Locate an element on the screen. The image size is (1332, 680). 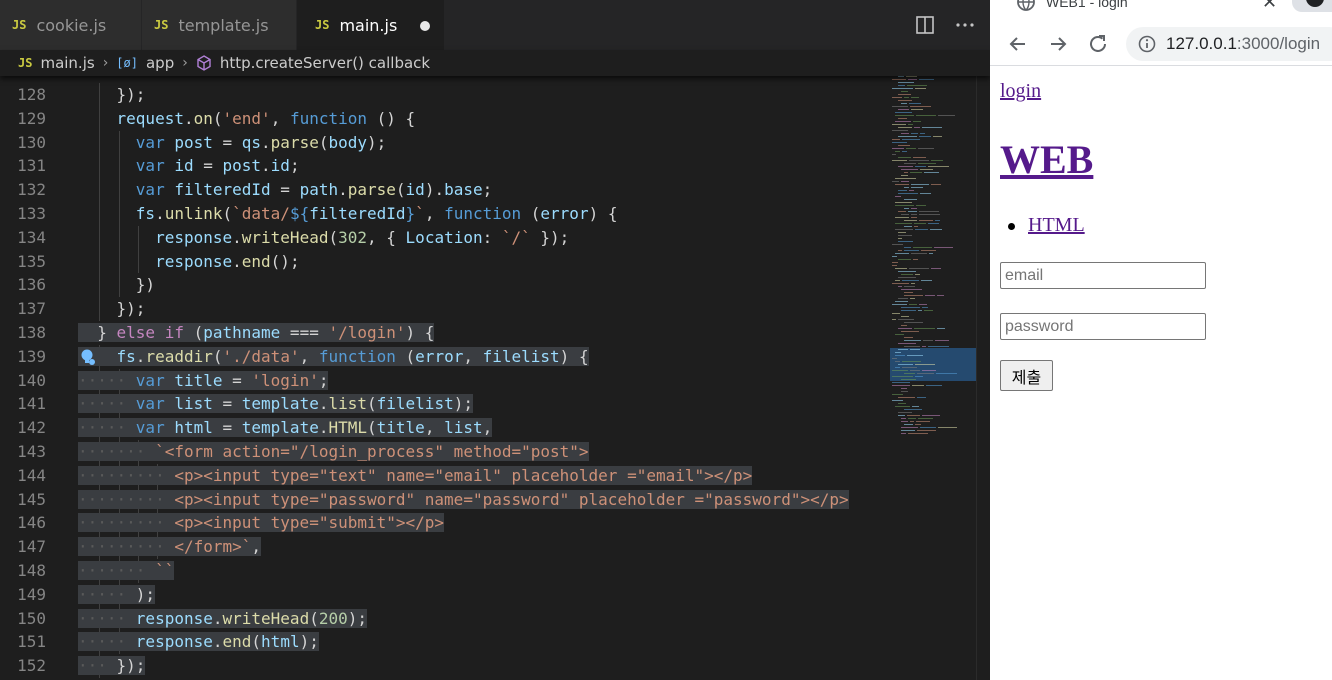
code-line: 136 }) is located at coordinates (440, 285).